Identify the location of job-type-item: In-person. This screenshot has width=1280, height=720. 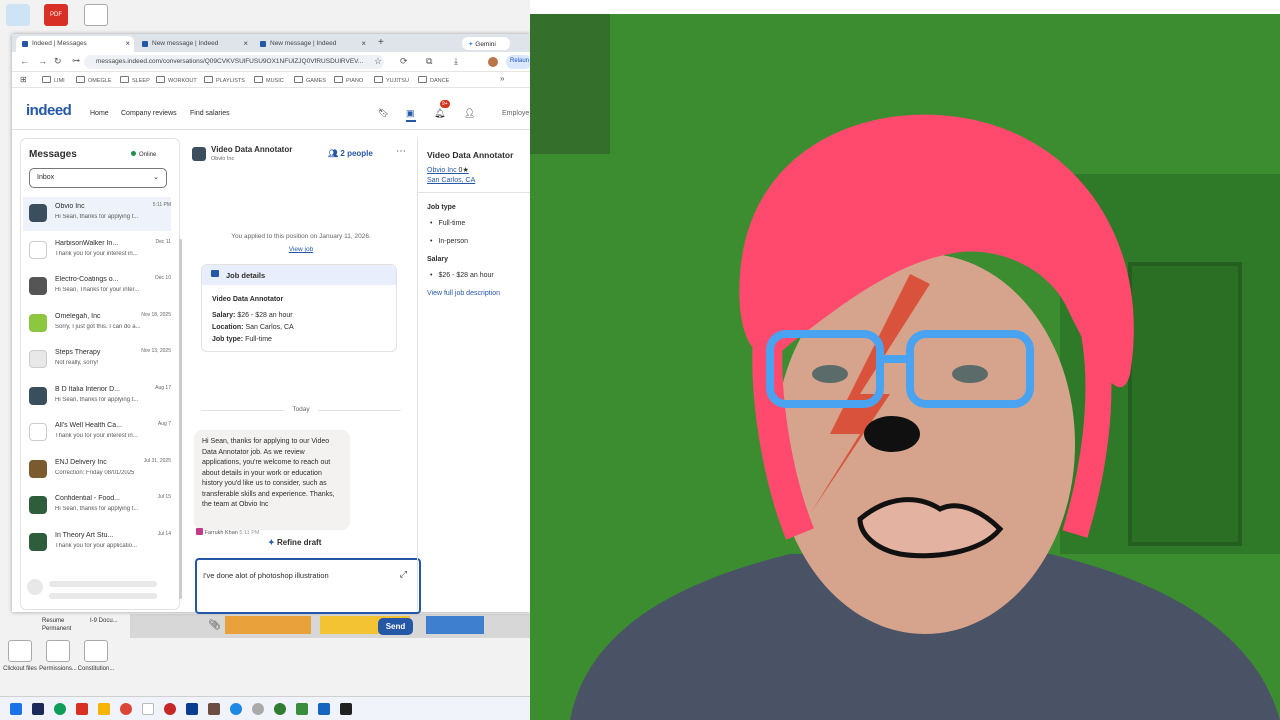
(449, 241).